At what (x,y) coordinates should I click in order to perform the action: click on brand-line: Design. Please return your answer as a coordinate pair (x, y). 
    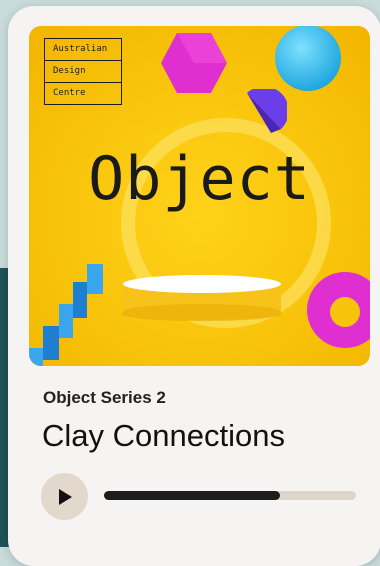
    Looking at the image, I should click on (83, 72).